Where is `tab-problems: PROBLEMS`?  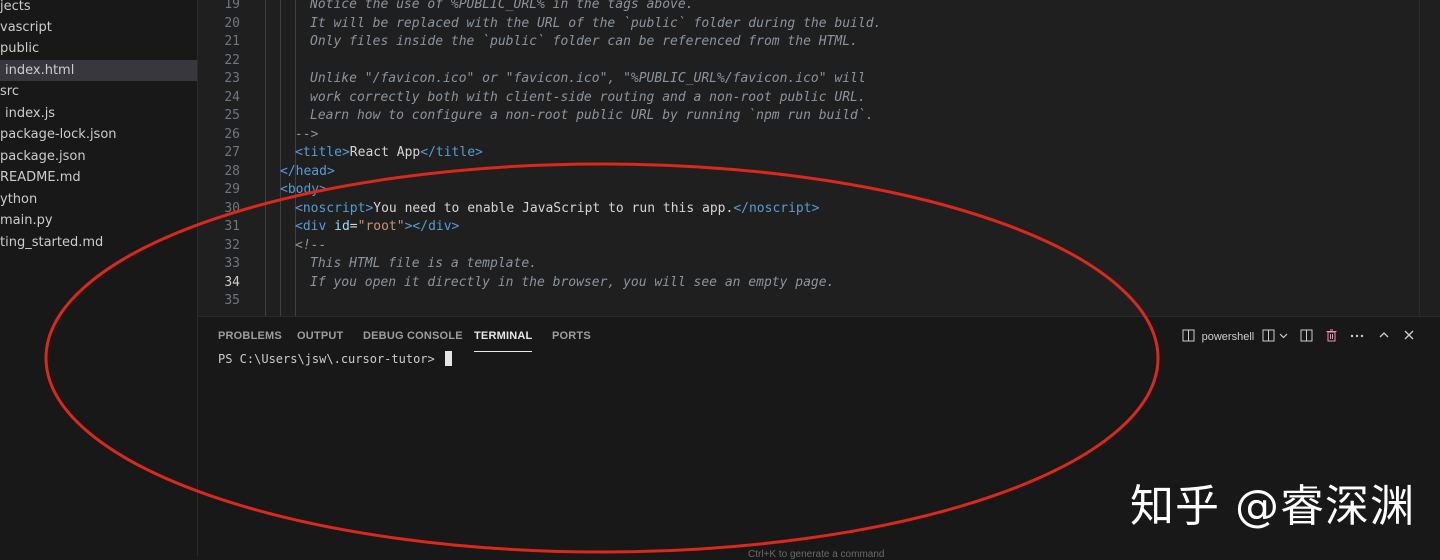 tab-problems: PROBLEMS is located at coordinates (250, 340).